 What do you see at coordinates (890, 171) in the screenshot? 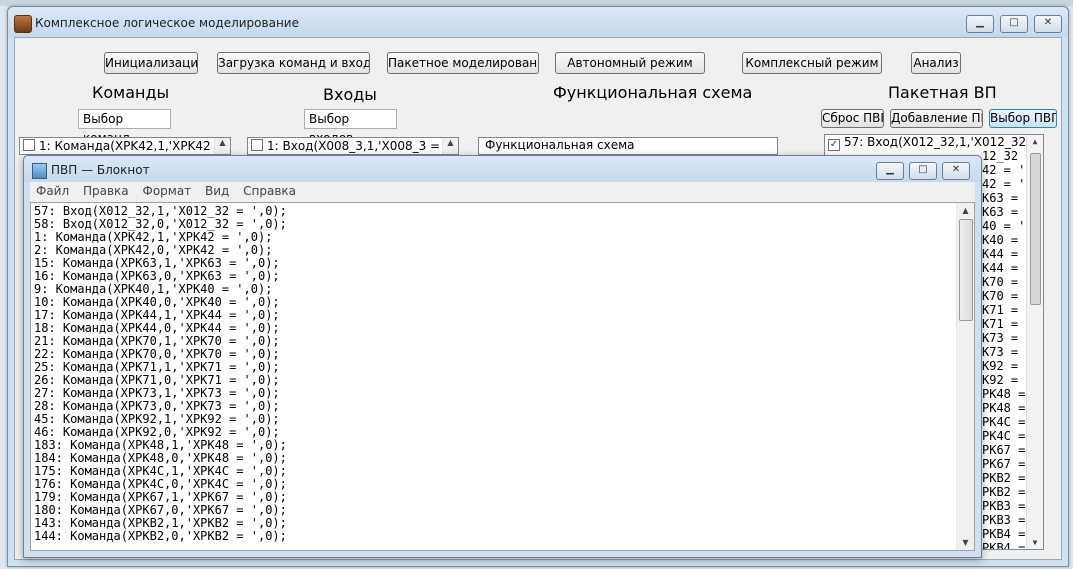
I see `notepad-minimize-icon: ▁` at bounding box center [890, 171].